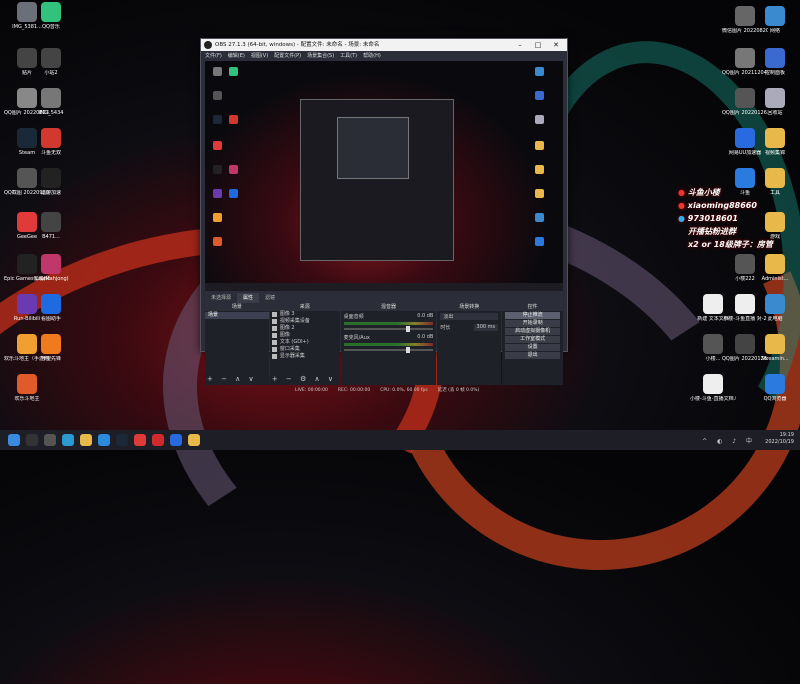 The image size is (800, 684). Describe the element at coordinates (104, 440) in the screenshot. I see `qq-icon` at that location.